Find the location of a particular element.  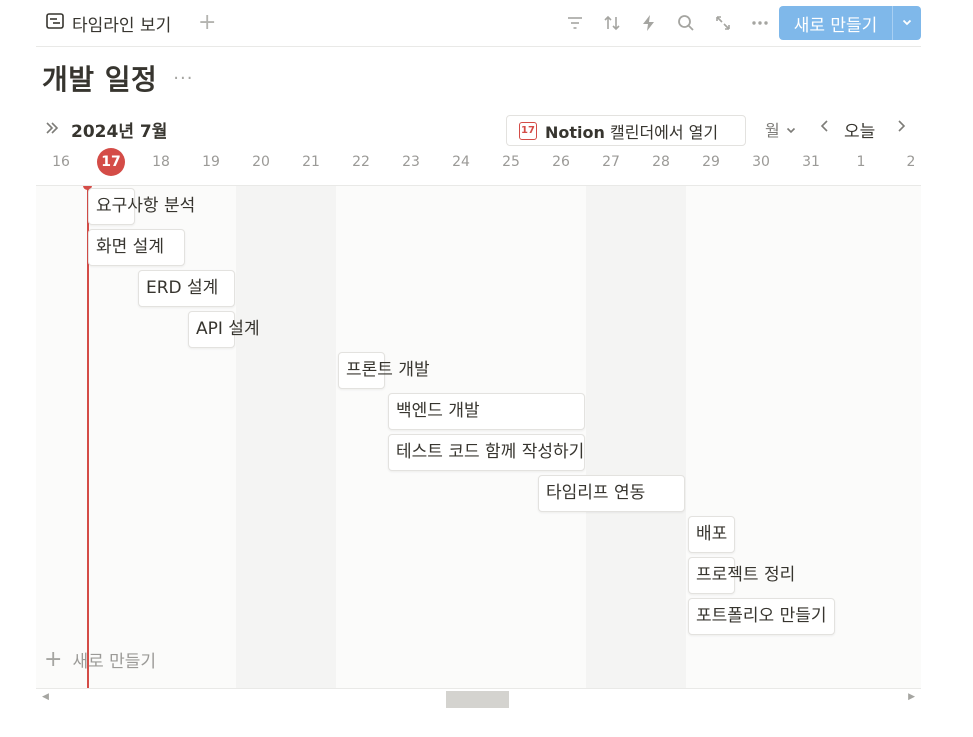

day-17: 17 is located at coordinates (111, 162).